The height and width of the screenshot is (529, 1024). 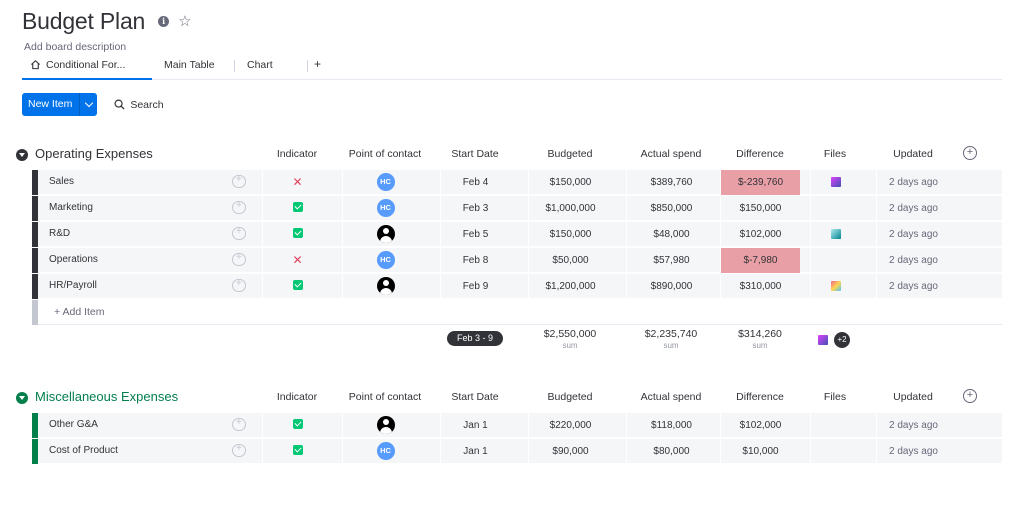 What do you see at coordinates (475, 208) in the screenshot?
I see `start-date-cell: Feb 3` at bounding box center [475, 208].